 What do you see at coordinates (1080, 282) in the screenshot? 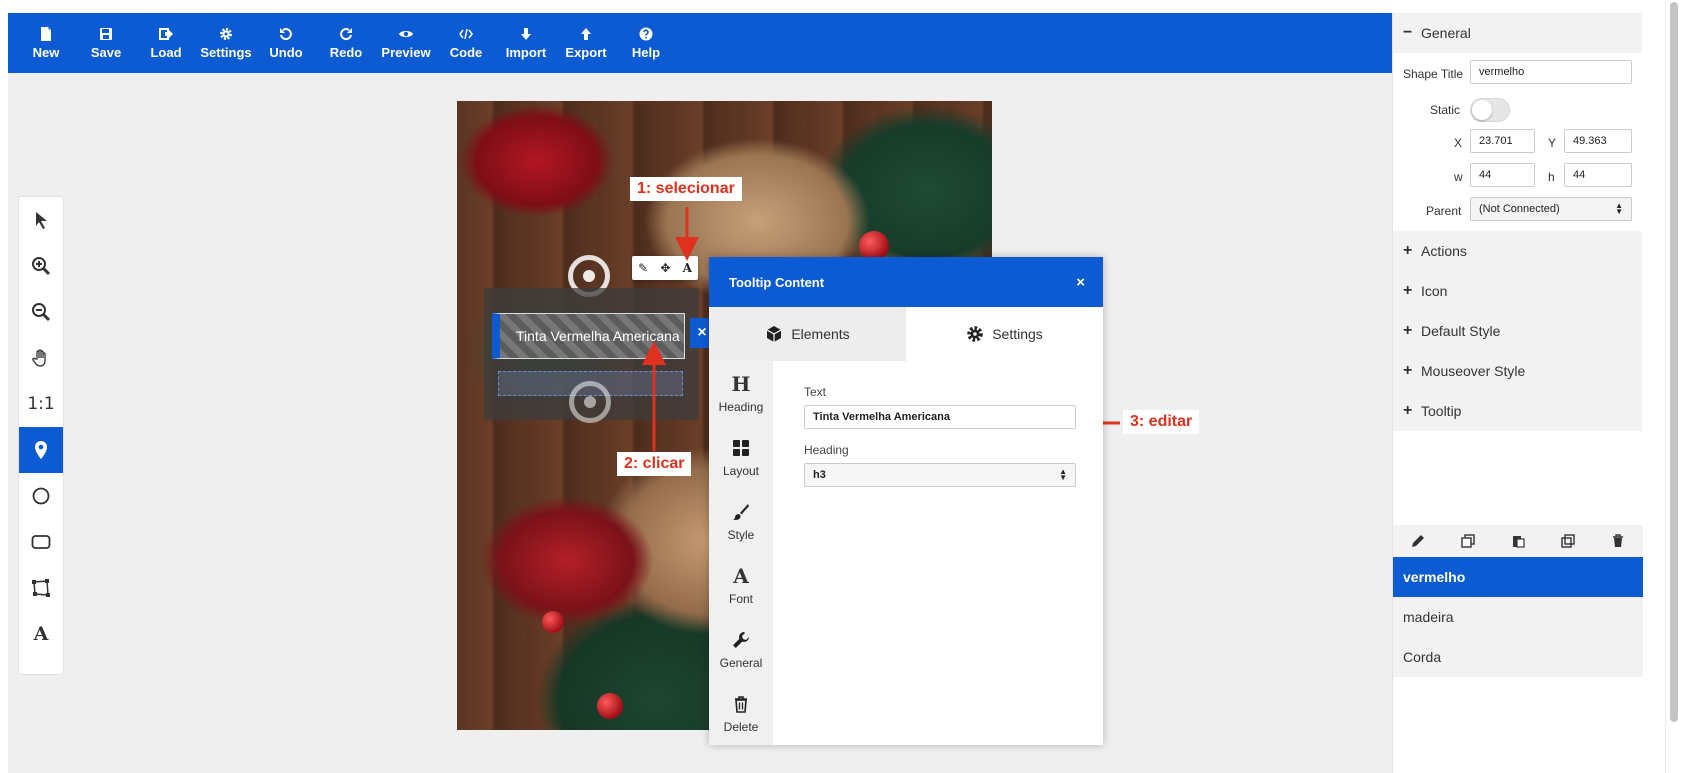
I see `dialog-close-button: ×` at bounding box center [1080, 282].